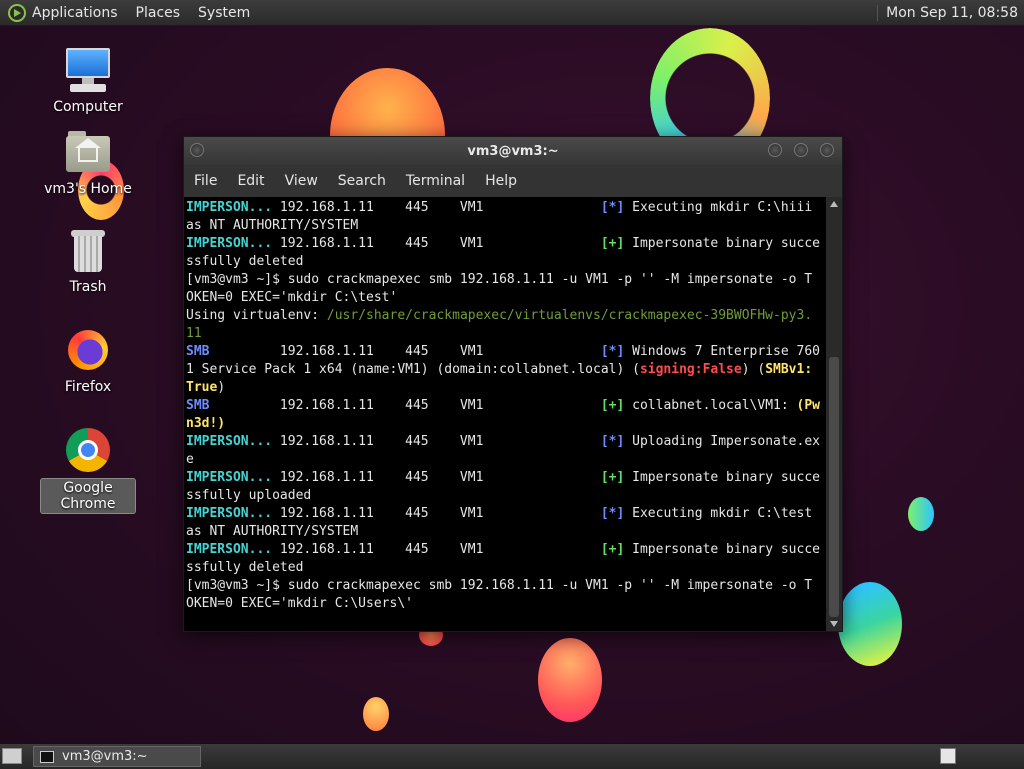  Describe the element at coordinates (88, 387) in the screenshot. I see `desktop-icon-label: Firefox` at that location.